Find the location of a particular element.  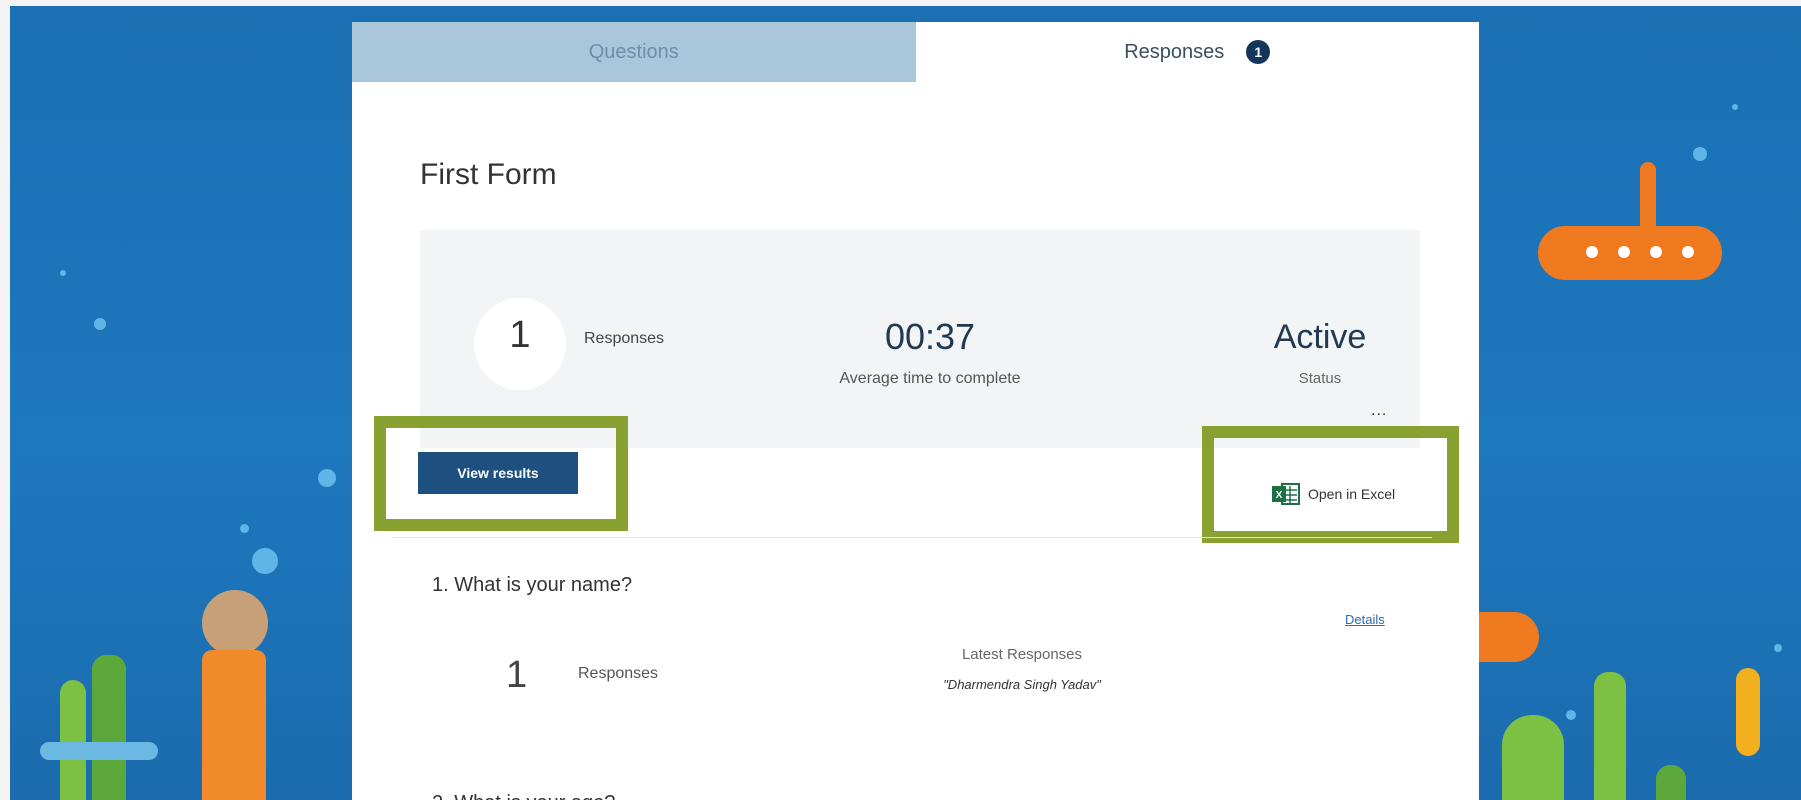

latest-response-value: "Dharmendra Singh Yadav" is located at coordinates (1022, 684).